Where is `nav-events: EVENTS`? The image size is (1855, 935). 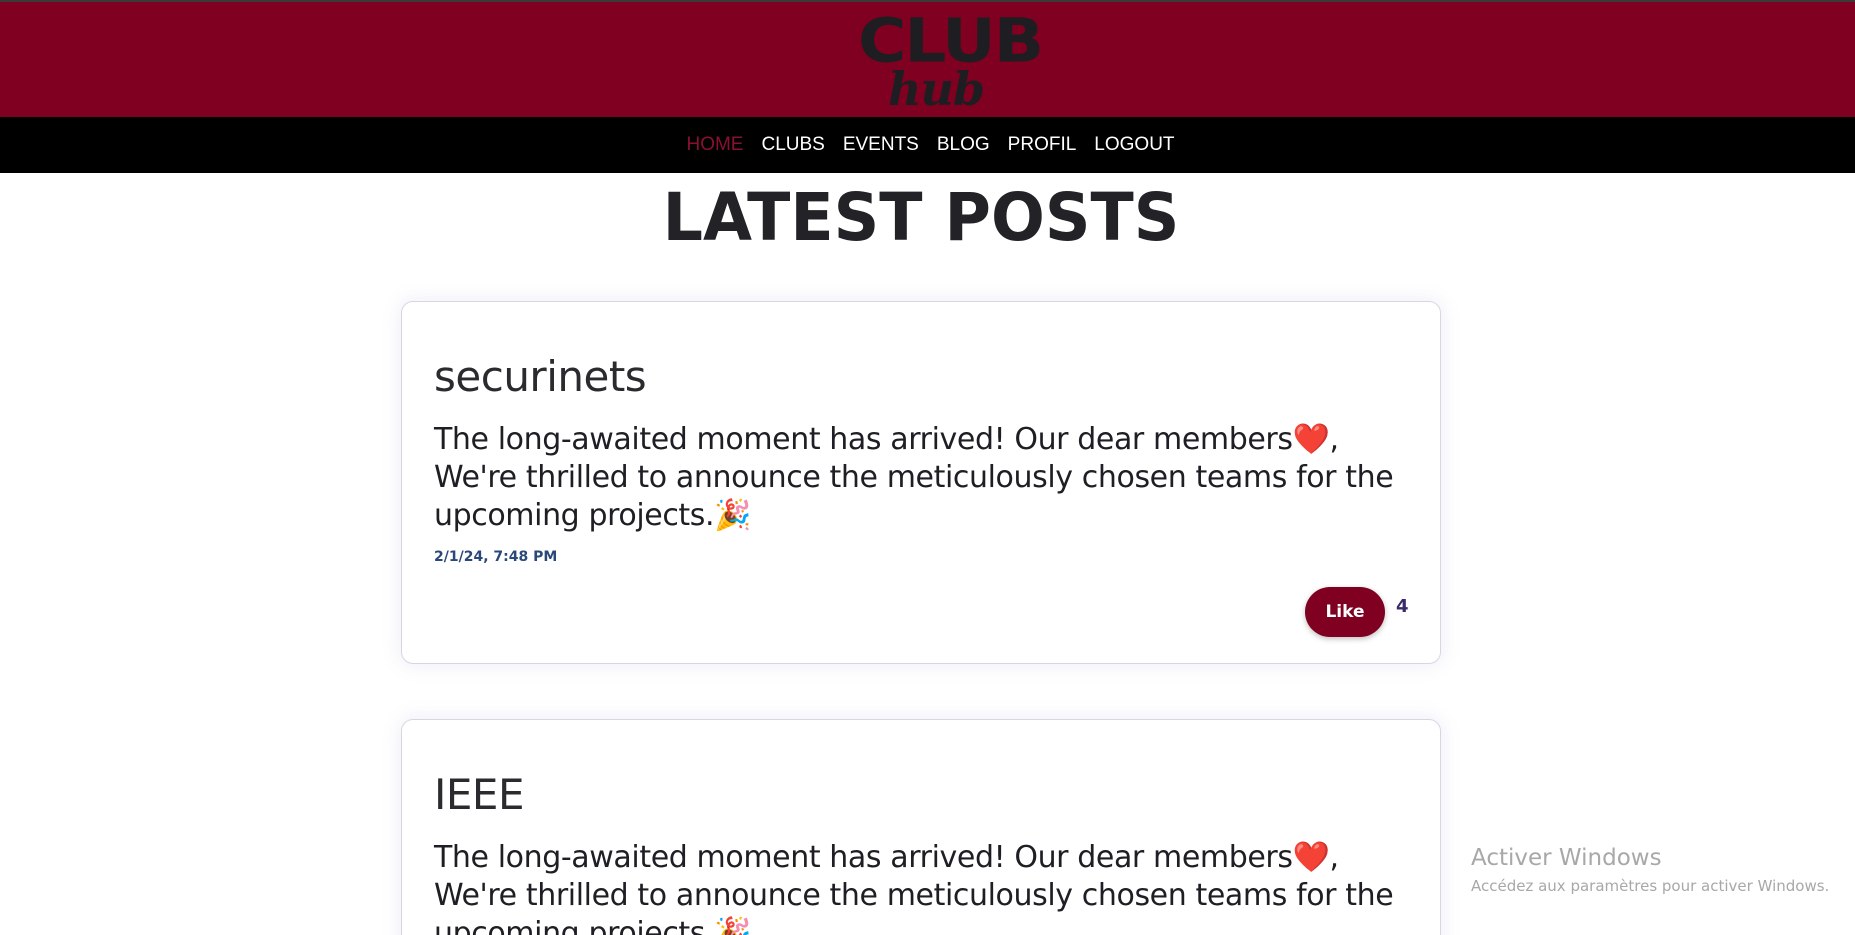 nav-events: EVENTS is located at coordinates (881, 145).